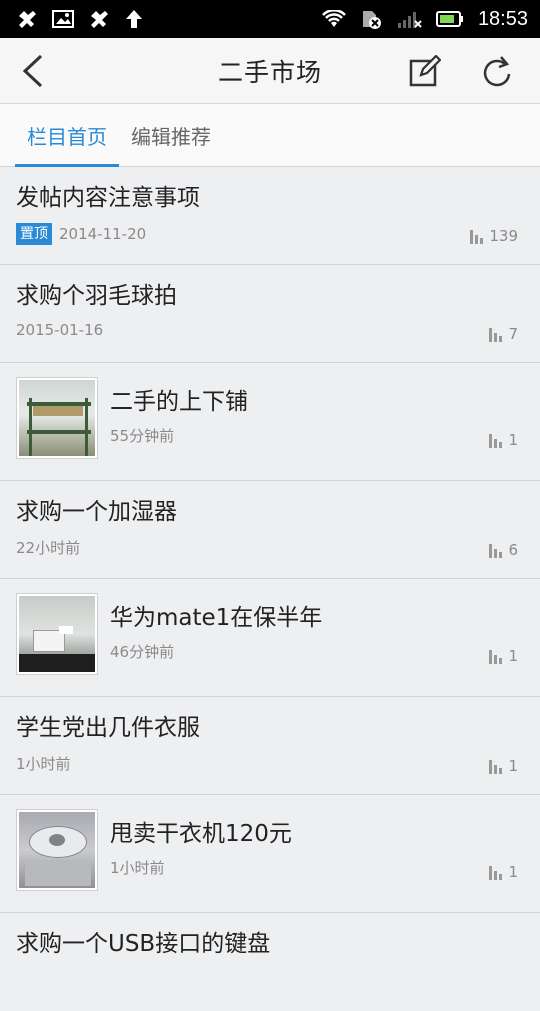 The height and width of the screenshot is (1011, 540). I want to click on post-title: 华为mate1在保半年, so click(216, 618).